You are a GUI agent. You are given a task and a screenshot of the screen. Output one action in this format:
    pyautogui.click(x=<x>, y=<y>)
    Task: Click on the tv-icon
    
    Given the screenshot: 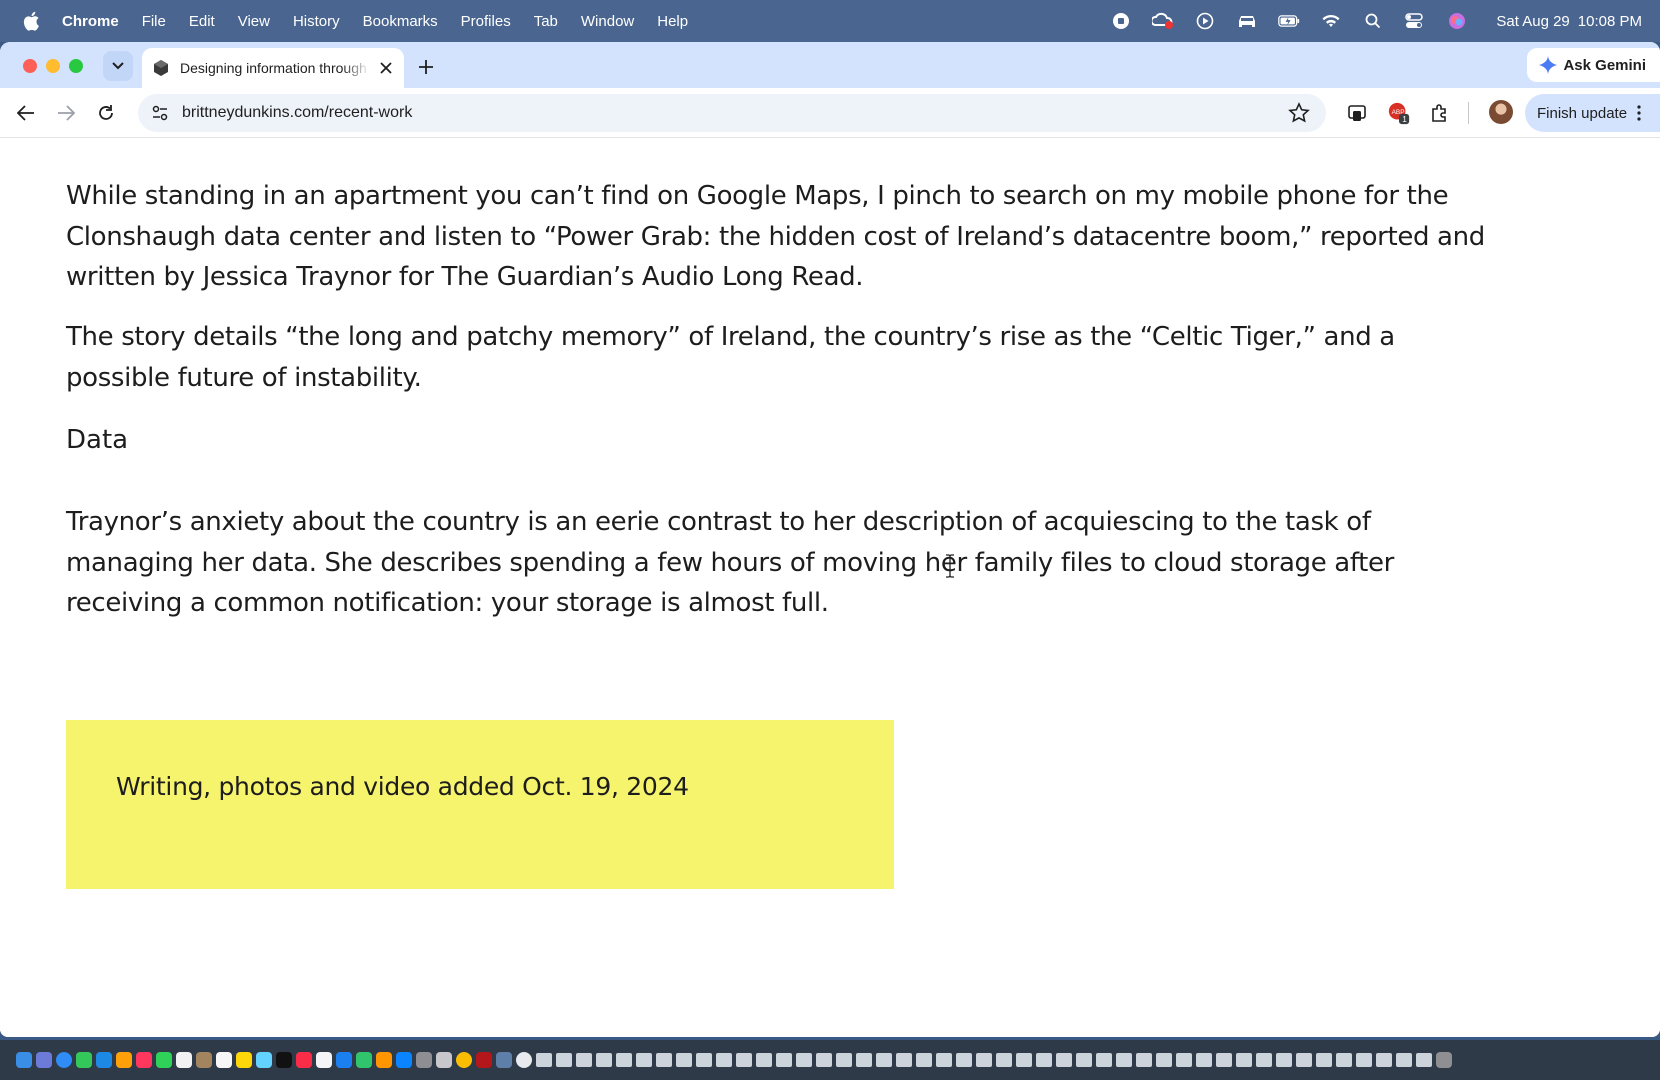 What is the action you would take?
    pyautogui.click(x=284, y=1060)
    